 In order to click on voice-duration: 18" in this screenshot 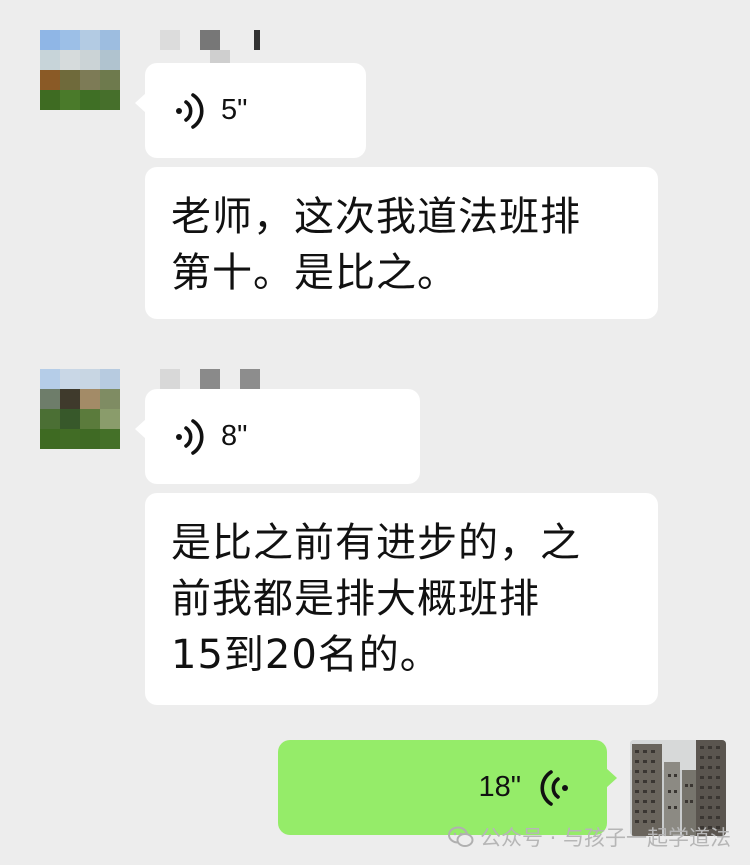, I will do `click(499, 787)`.